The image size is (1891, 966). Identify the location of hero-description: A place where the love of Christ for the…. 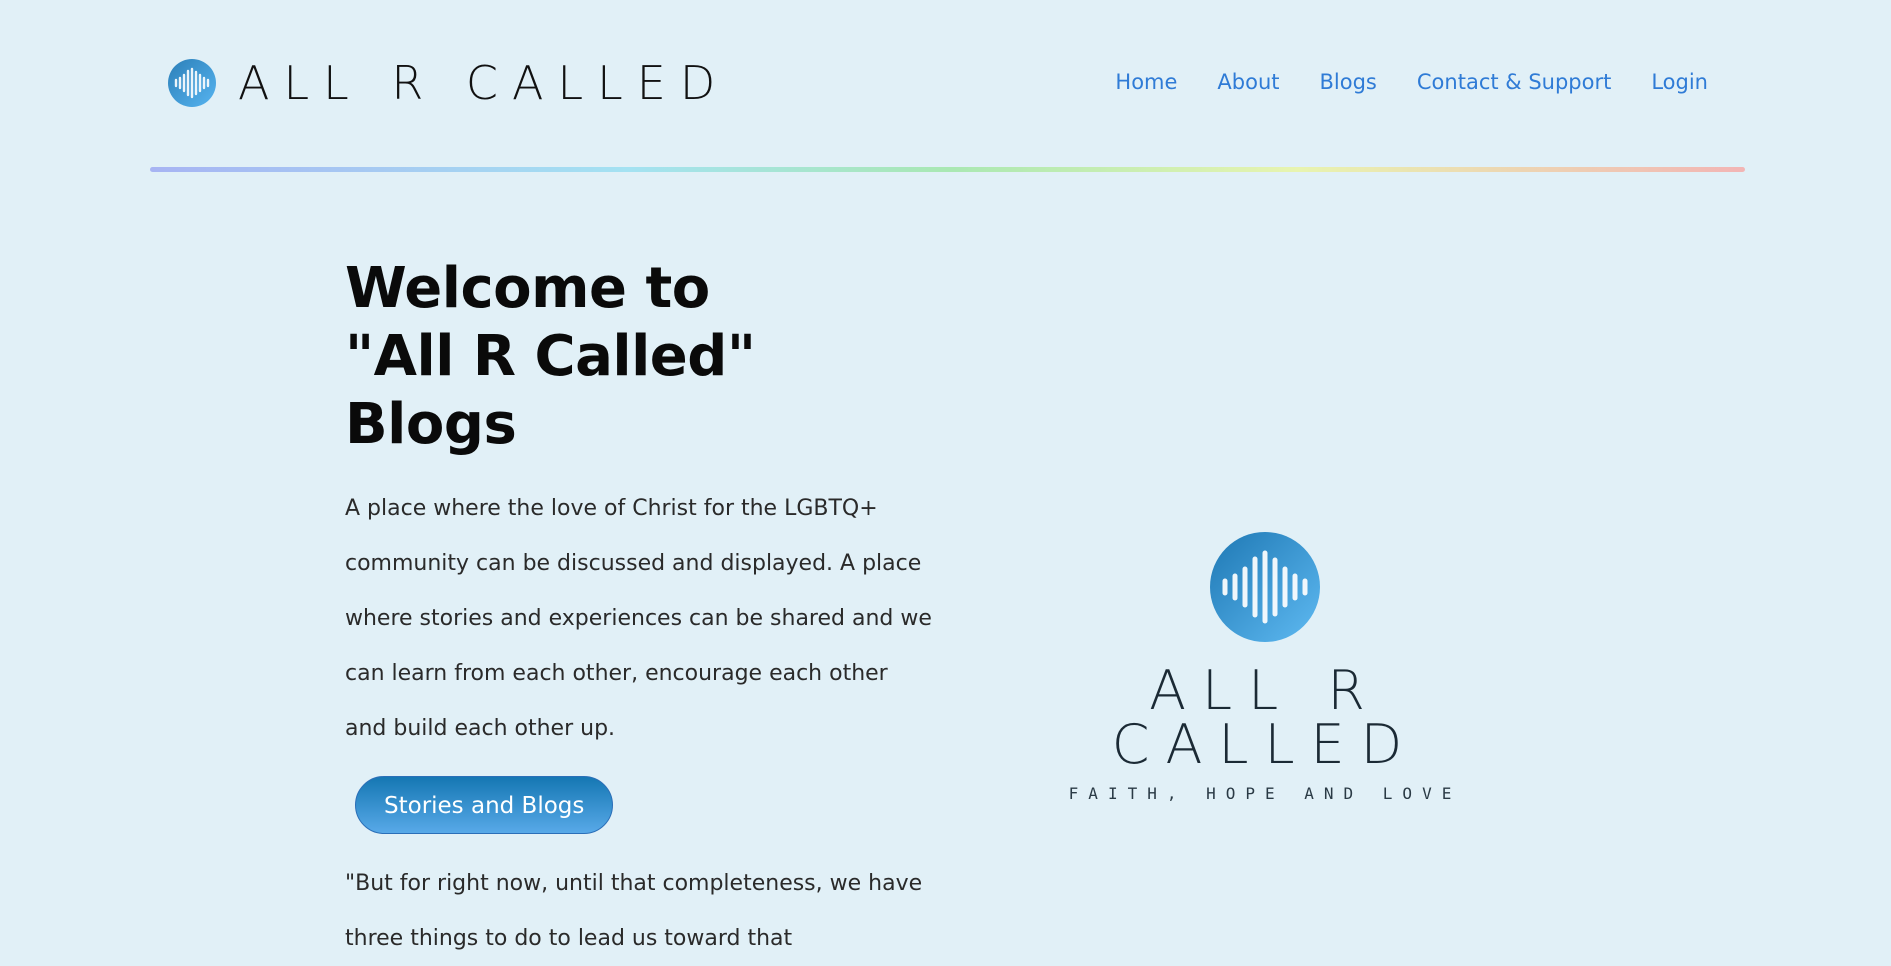
(638, 618).